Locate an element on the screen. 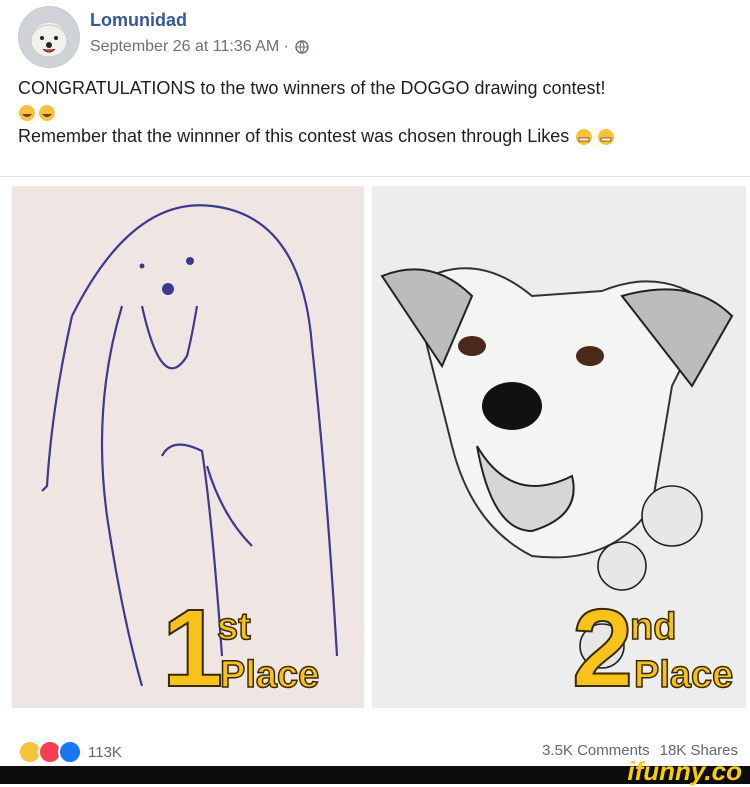 This screenshot has height=787, width=750. reaction-count: 113K is located at coordinates (105, 752).